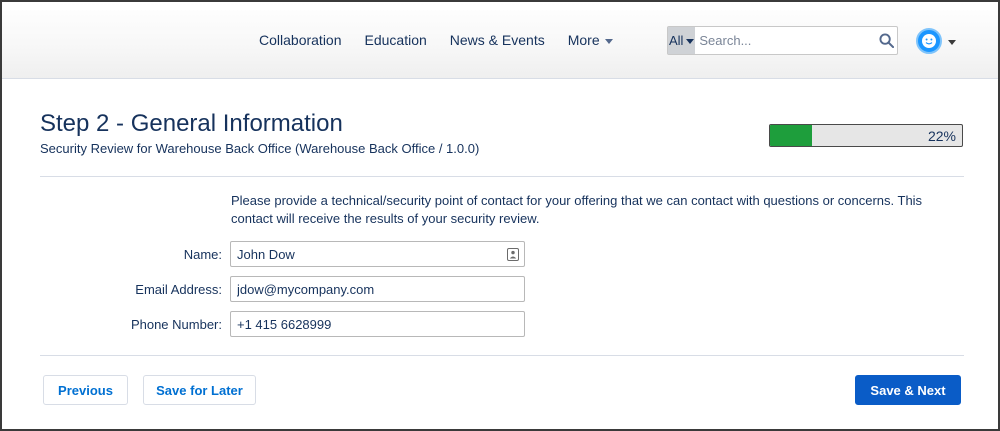 The height and width of the screenshot is (431, 1000). I want to click on smiley-face-icon, so click(929, 41).